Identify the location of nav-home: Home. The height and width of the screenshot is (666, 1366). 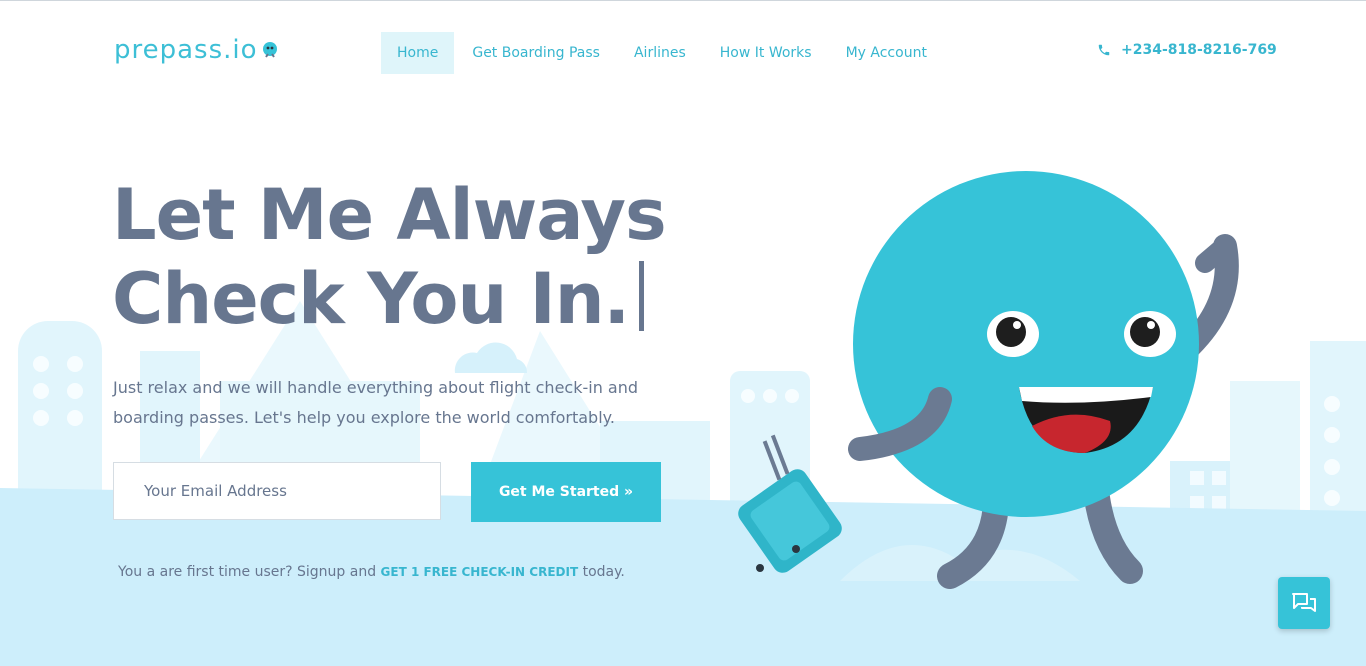
(418, 53).